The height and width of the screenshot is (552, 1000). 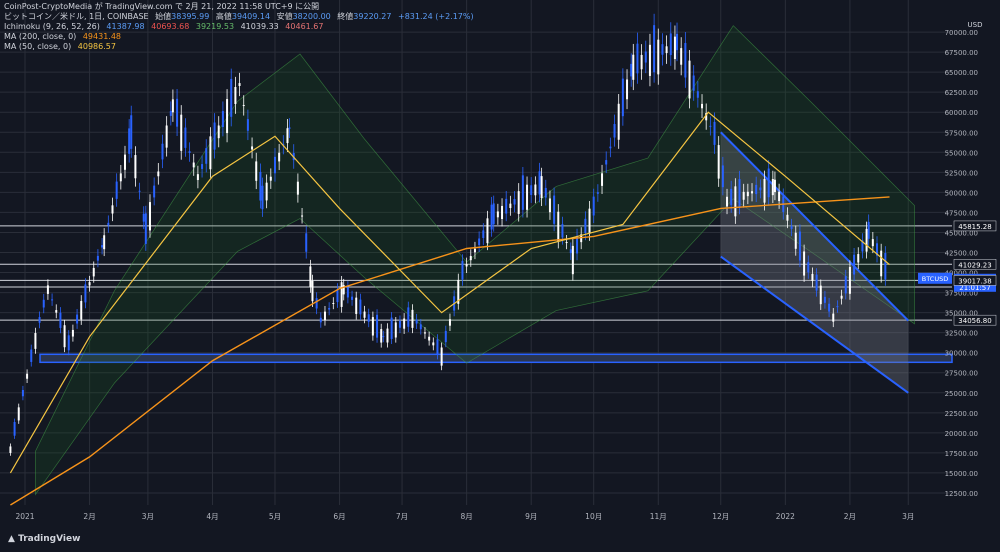 What do you see at coordinates (372, 16) in the screenshot?
I see `close-value: 39220.27` at bounding box center [372, 16].